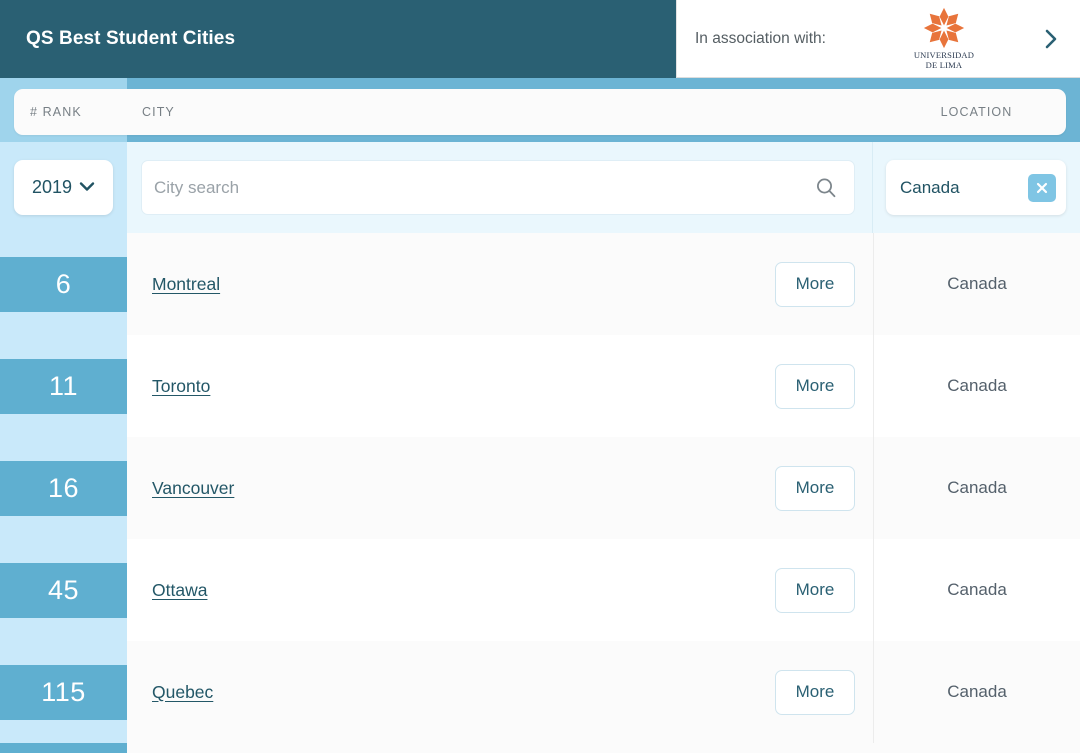 The width and height of the screenshot is (1080, 753). I want to click on search-icon, so click(826, 188).